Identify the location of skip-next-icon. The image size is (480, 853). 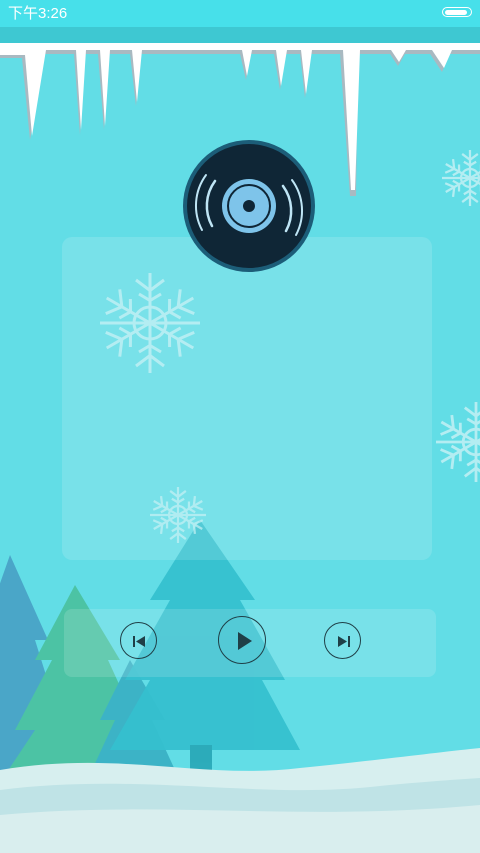
(344, 641).